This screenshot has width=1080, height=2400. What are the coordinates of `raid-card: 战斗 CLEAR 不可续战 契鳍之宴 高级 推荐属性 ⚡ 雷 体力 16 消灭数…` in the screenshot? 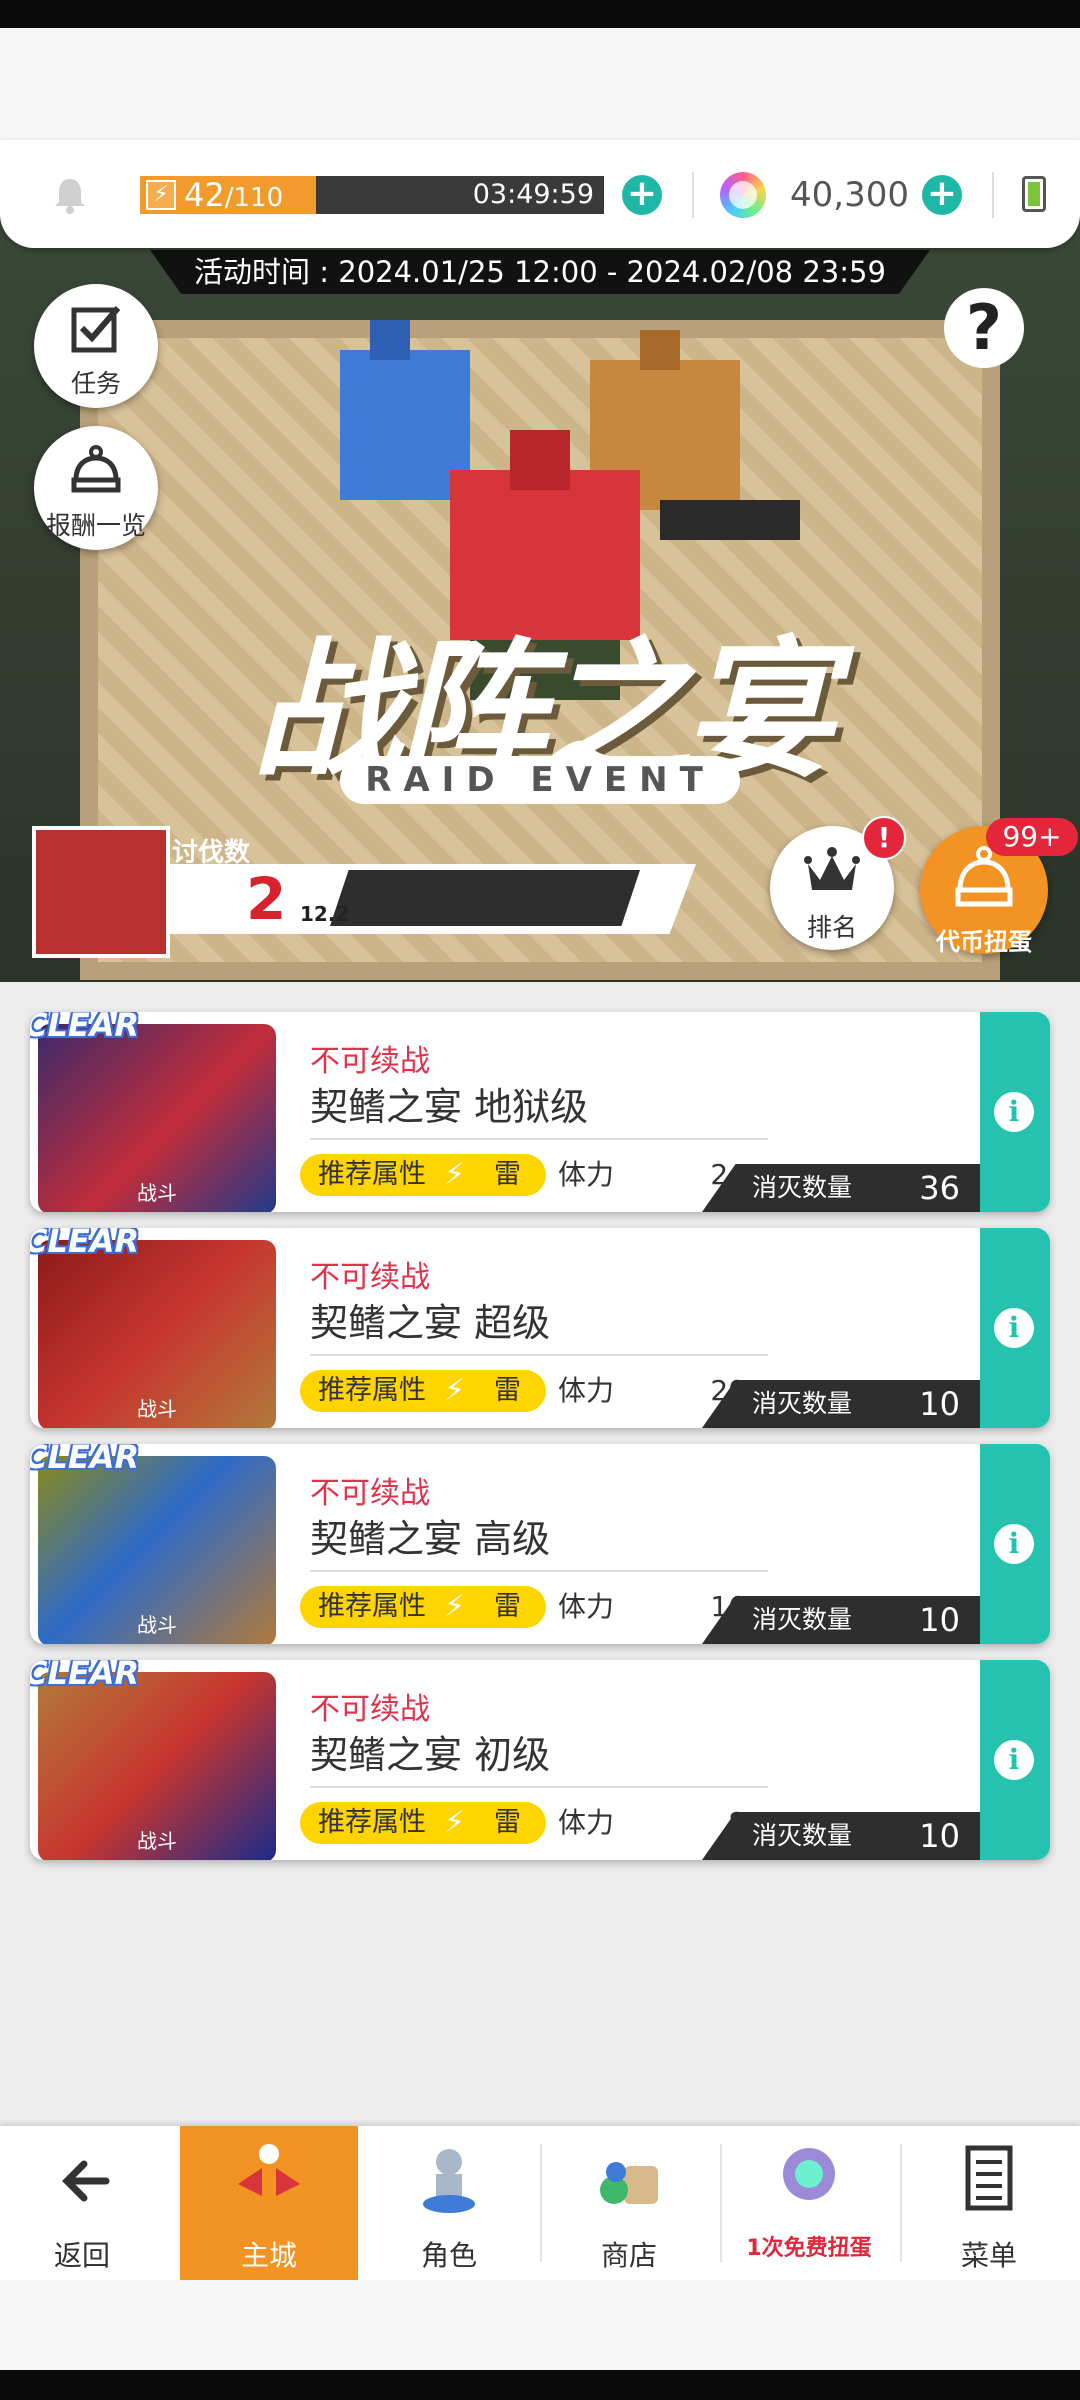 It's located at (540, 1544).